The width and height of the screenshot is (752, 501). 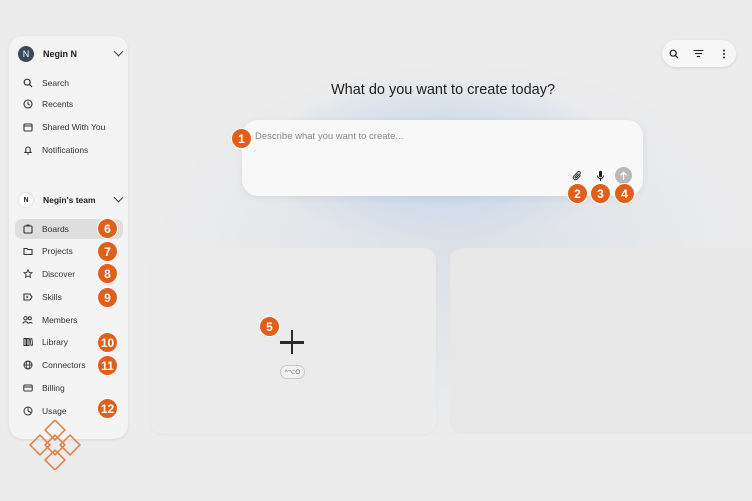 What do you see at coordinates (443, 90) in the screenshot?
I see `page-title: What do you want to create today?` at bounding box center [443, 90].